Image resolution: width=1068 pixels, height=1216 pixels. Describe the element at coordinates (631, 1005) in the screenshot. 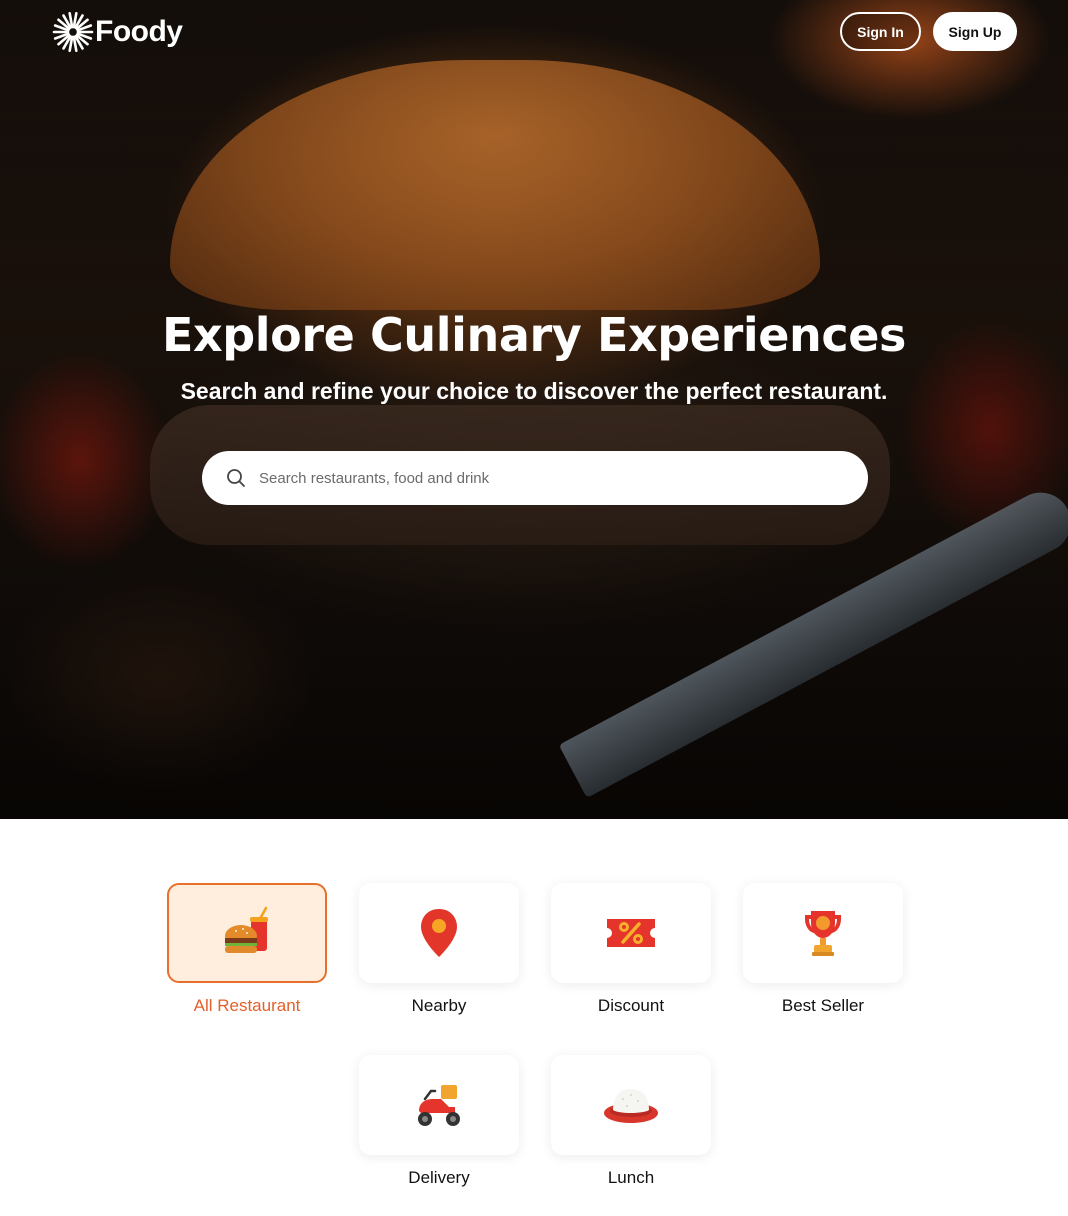

I see `category-label: Discount` at that location.